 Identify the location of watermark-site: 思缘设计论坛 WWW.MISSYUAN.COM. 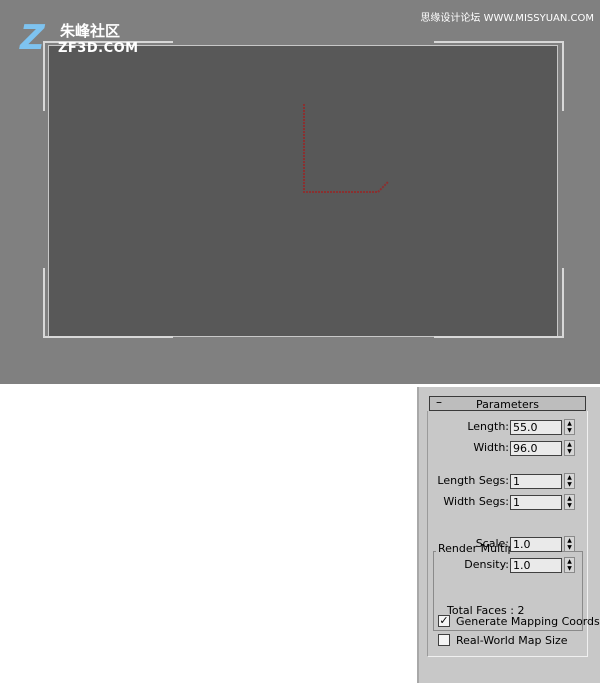
(507, 18).